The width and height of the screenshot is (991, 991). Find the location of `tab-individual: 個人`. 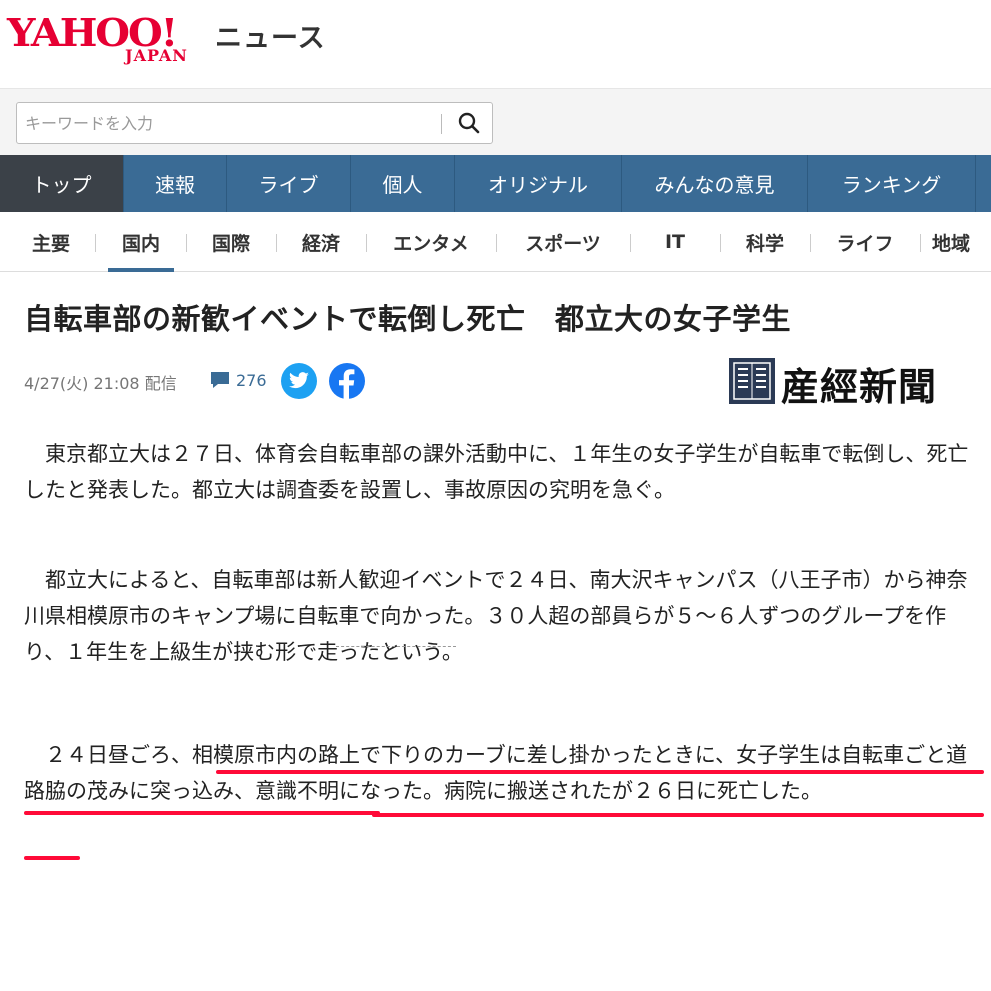

tab-individual: 個人 is located at coordinates (403, 183).